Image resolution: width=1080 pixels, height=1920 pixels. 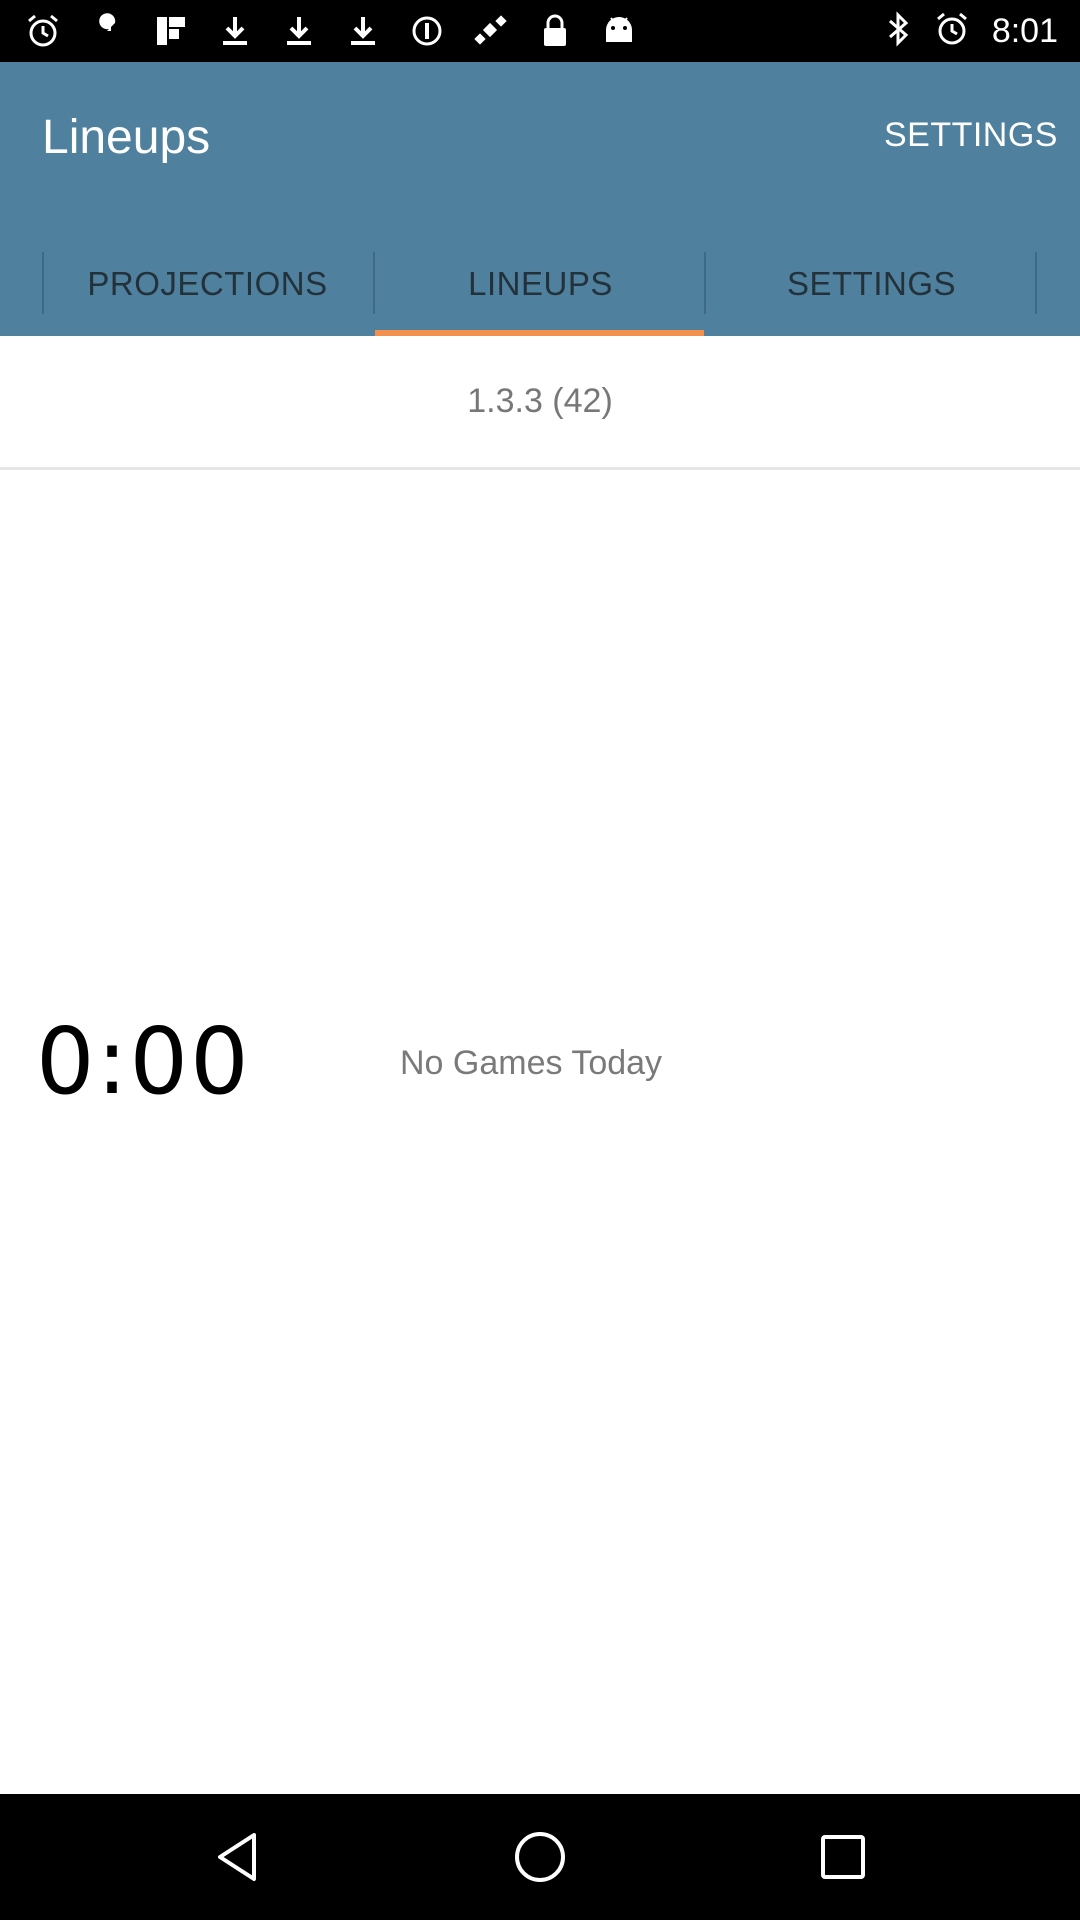 I want to click on status-bar: 8:01, so click(x=540, y=31).